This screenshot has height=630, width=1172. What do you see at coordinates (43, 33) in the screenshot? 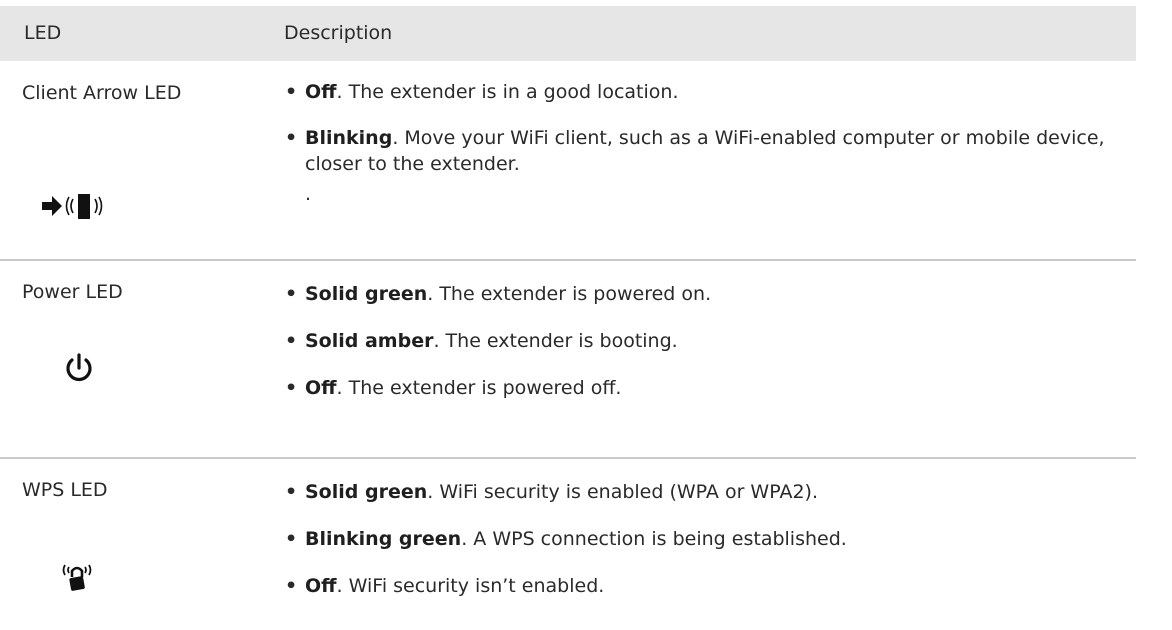
I see `header-led: LED` at bounding box center [43, 33].